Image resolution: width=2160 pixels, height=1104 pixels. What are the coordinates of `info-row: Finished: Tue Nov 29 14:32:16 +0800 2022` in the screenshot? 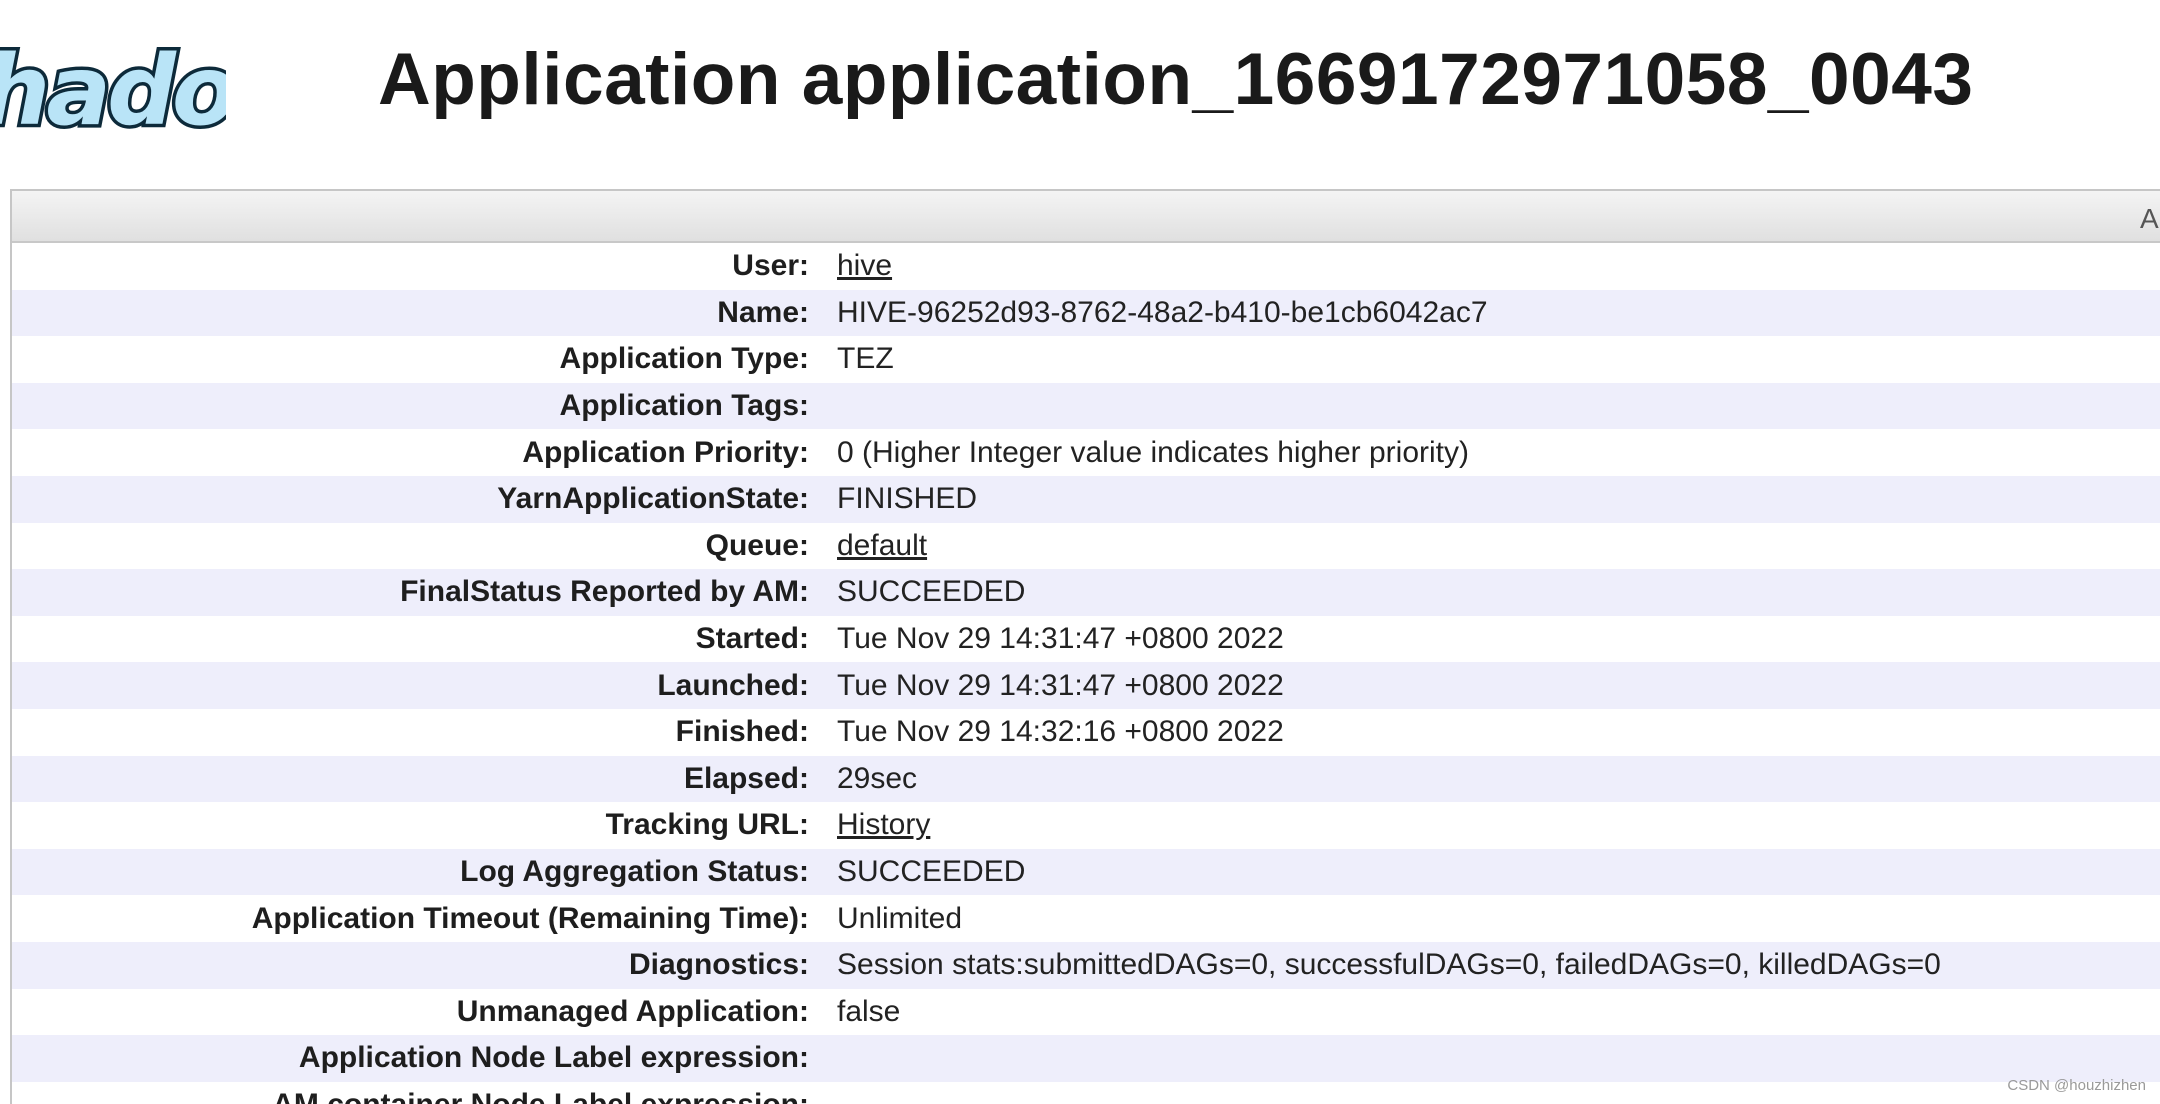 It's located at (1086, 732).